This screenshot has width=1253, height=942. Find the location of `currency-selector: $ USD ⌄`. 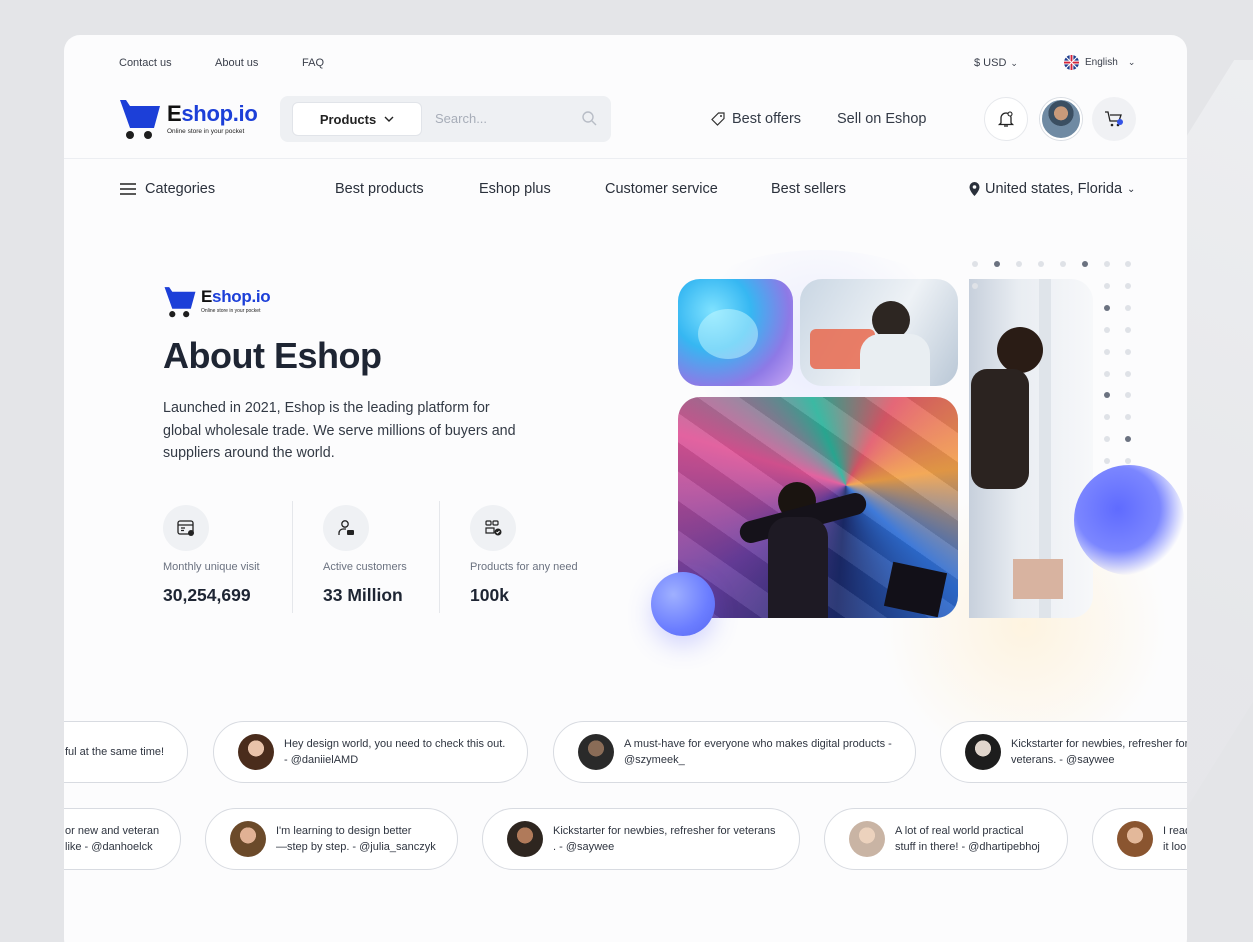

currency-selector: $ USD ⌄ is located at coordinates (996, 63).